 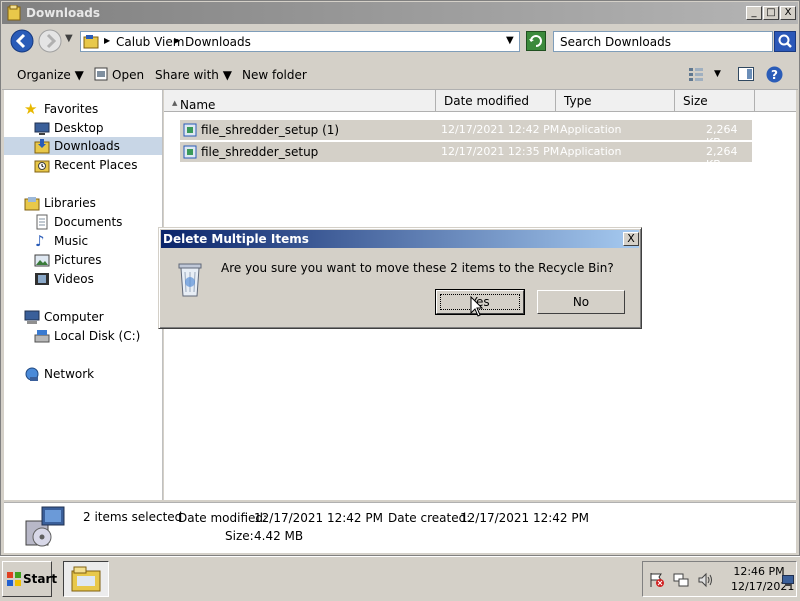 I want to click on column-header-date-modified: Date modified, so click(x=496, y=101).